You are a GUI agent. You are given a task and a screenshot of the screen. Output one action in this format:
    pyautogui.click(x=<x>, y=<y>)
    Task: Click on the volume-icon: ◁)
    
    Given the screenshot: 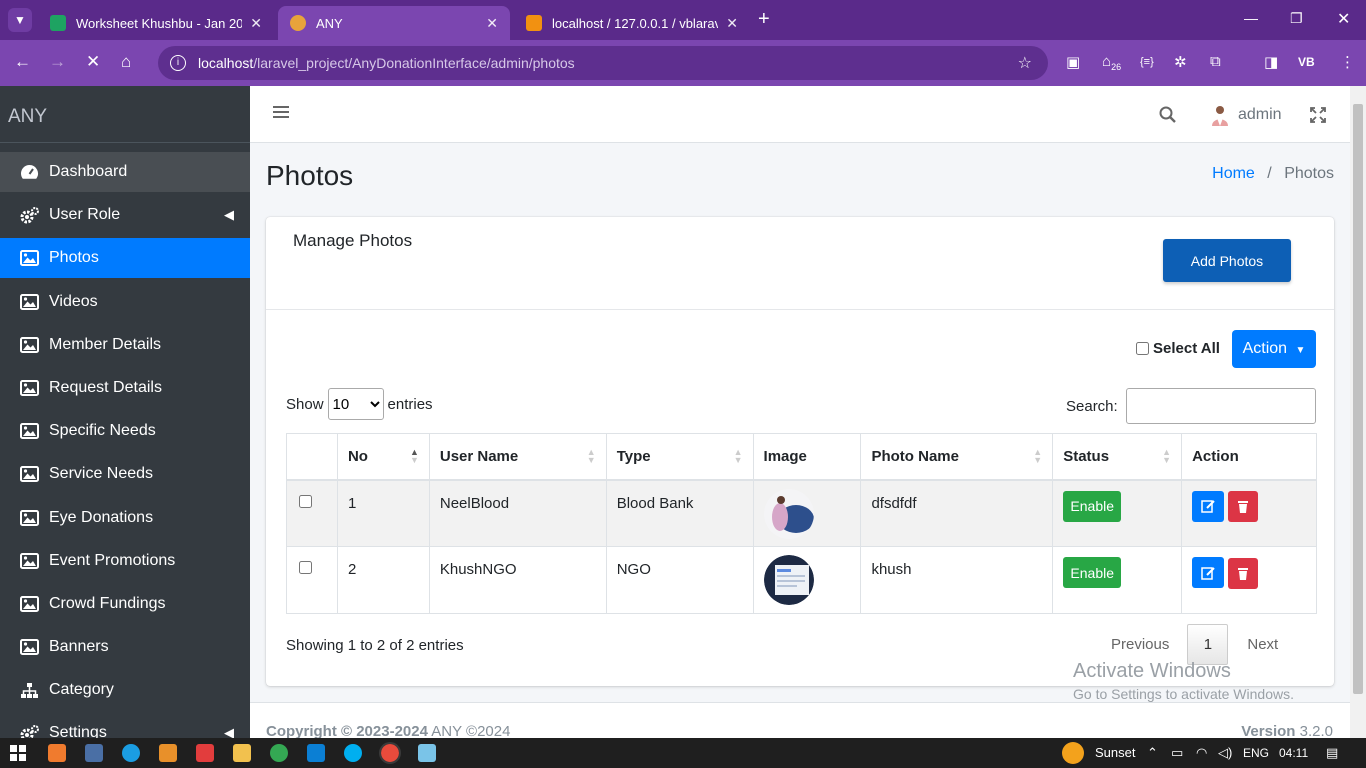 What is the action you would take?
    pyautogui.click(x=1225, y=753)
    